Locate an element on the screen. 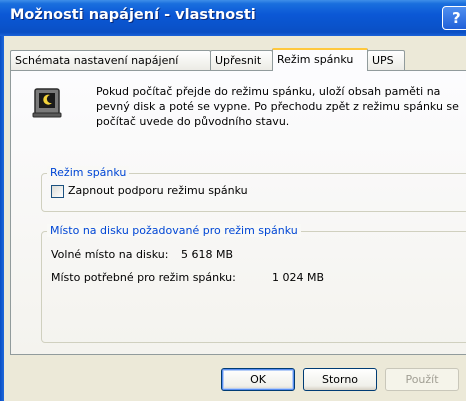 The image size is (466, 401). tab-power-schemes: Schémata nastavení napájení is located at coordinates (110, 60).